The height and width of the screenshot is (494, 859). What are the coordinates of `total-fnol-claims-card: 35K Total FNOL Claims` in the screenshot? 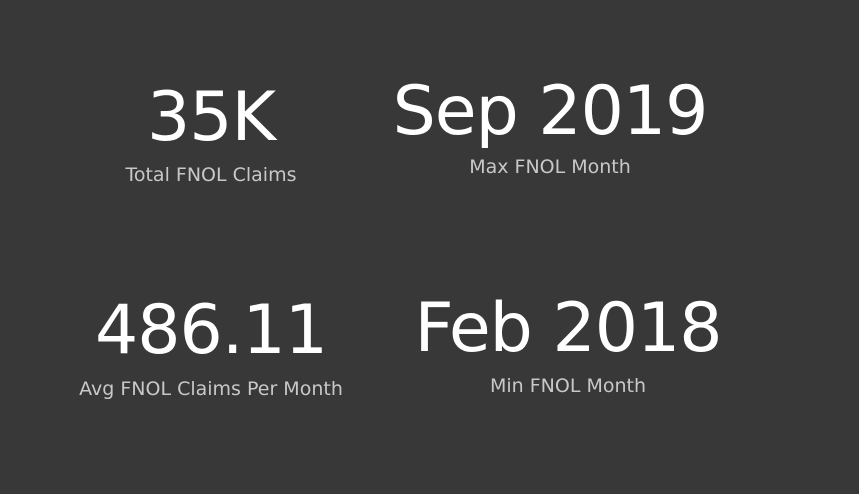 It's located at (211, 134).